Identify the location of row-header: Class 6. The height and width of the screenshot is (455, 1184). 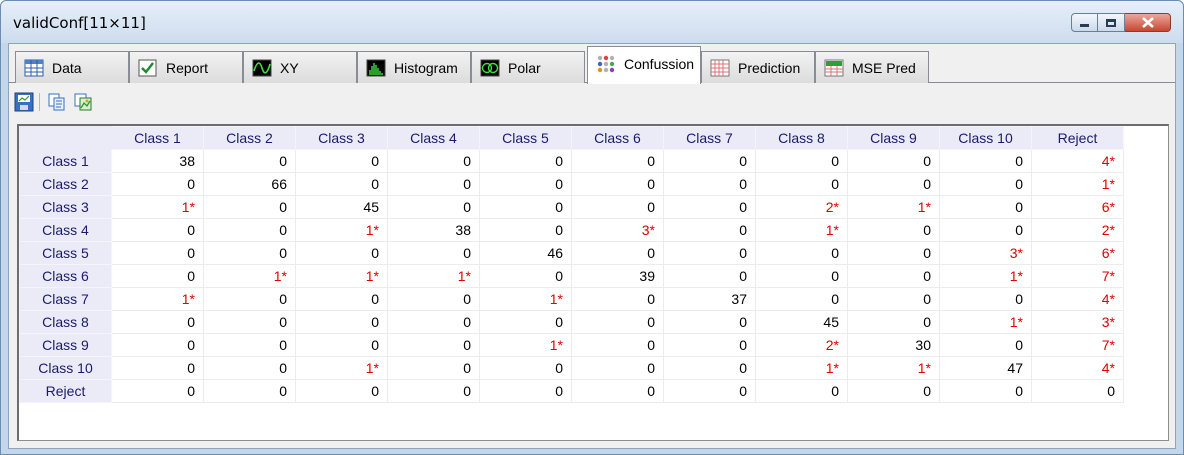
(65, 276).